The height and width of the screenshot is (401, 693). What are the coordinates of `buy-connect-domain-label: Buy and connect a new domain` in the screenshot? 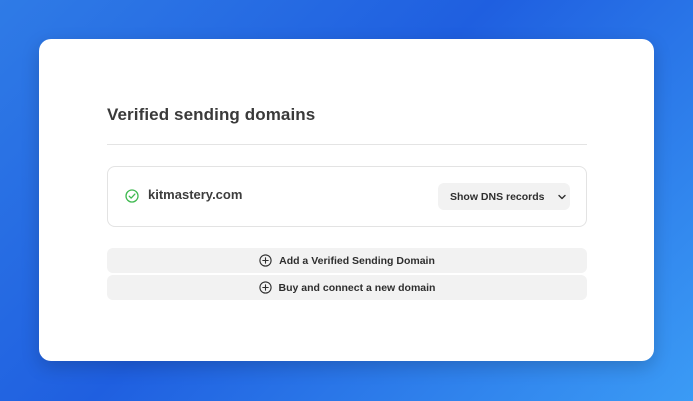 It's located at (357, 287).